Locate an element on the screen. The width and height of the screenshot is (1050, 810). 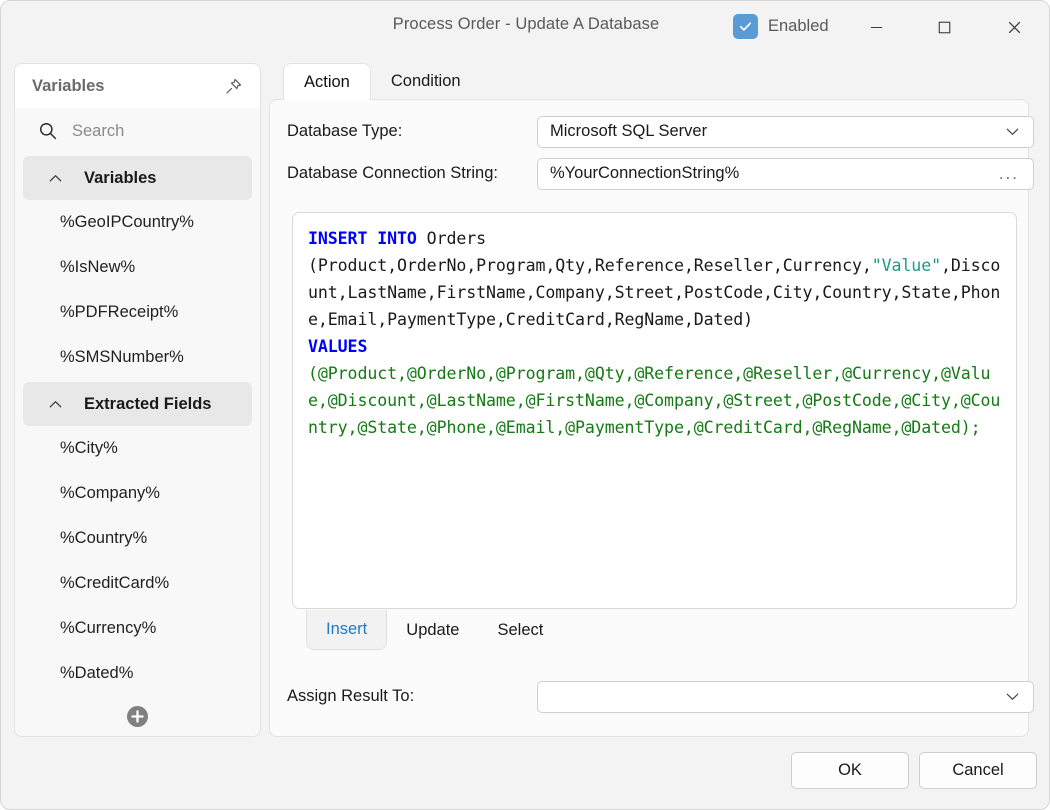
database-type-row: Database Type: Microsoft SQL Server is located at coordinates (660, 131).